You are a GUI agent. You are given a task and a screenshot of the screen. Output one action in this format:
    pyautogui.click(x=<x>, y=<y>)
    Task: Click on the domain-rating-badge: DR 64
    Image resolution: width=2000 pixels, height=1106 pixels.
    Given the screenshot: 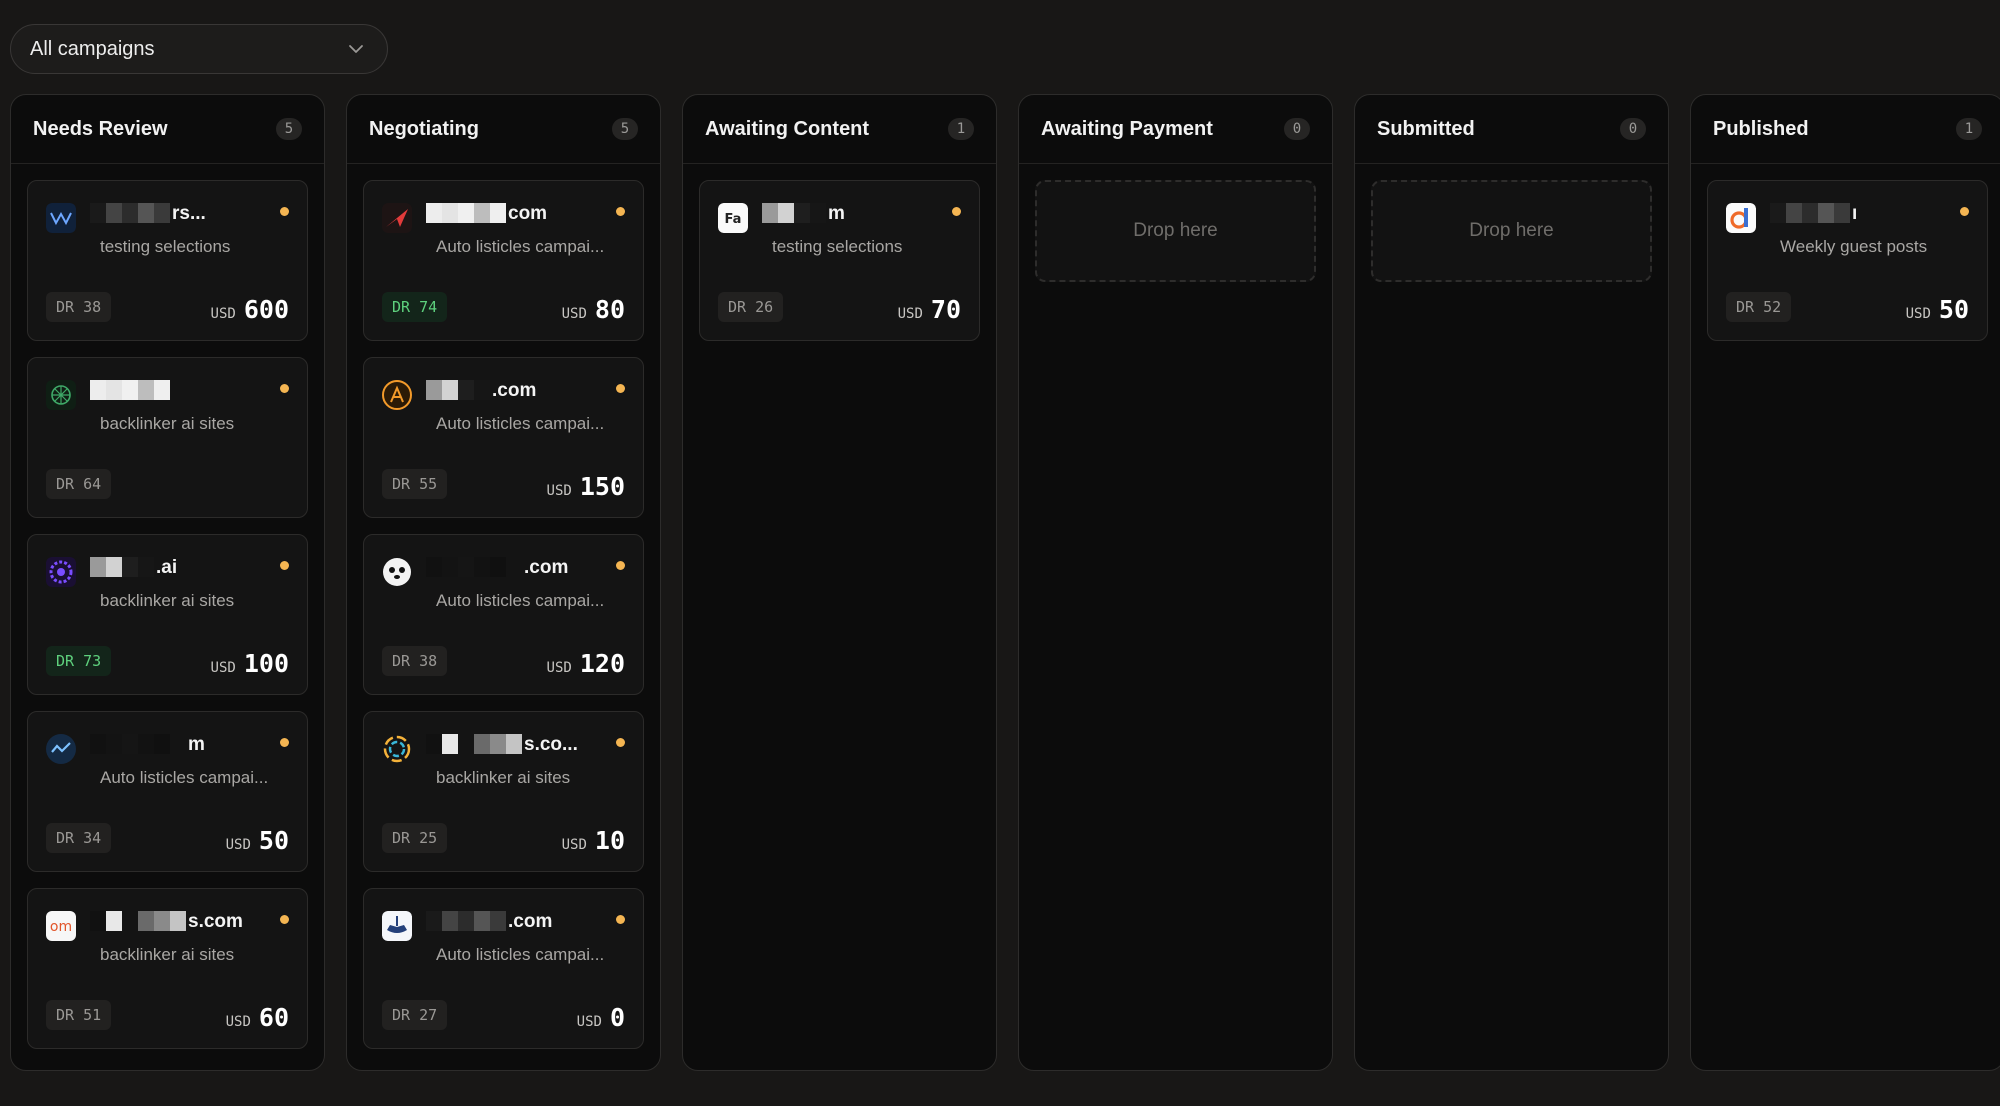 What is the action you would take?
    pyautogui.click(x=79, y=484)
    